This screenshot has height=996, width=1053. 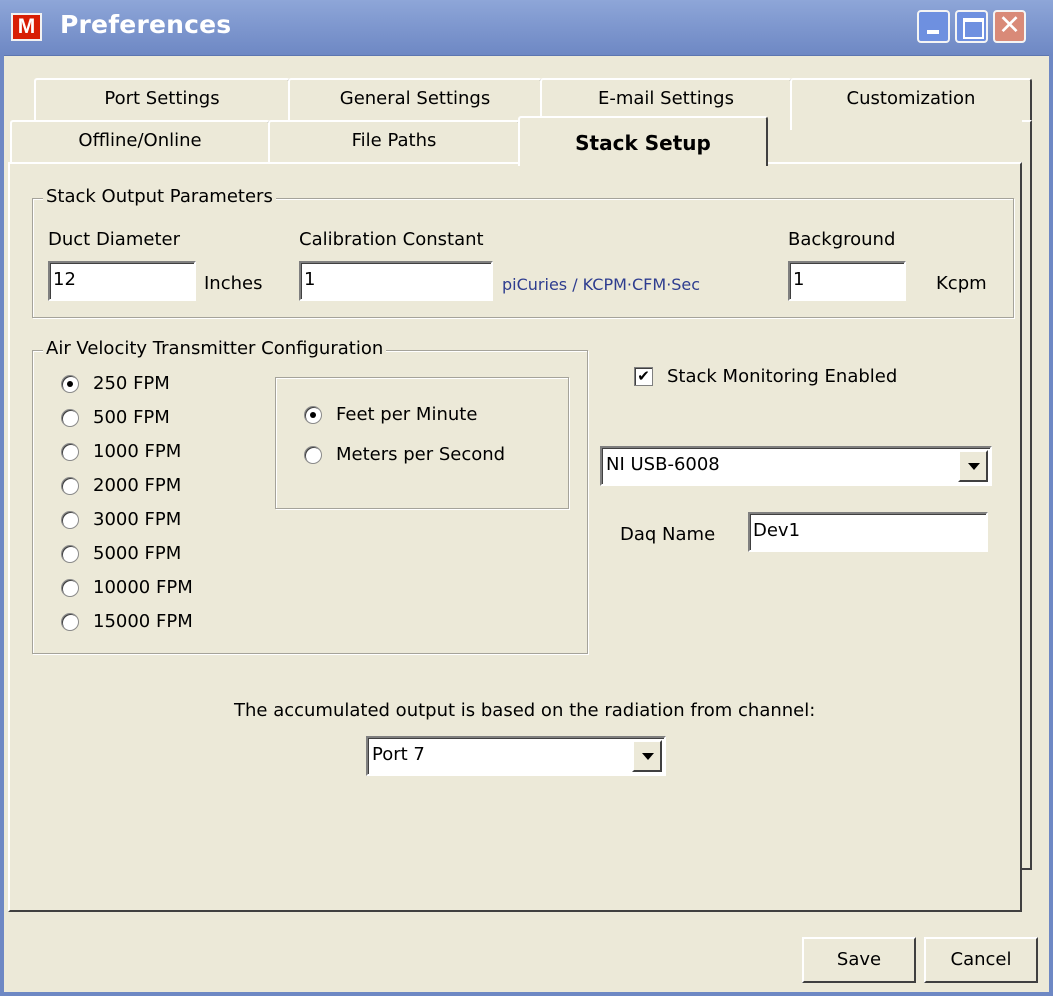 I want to click on minimize-button, so click(x=933, y=26).